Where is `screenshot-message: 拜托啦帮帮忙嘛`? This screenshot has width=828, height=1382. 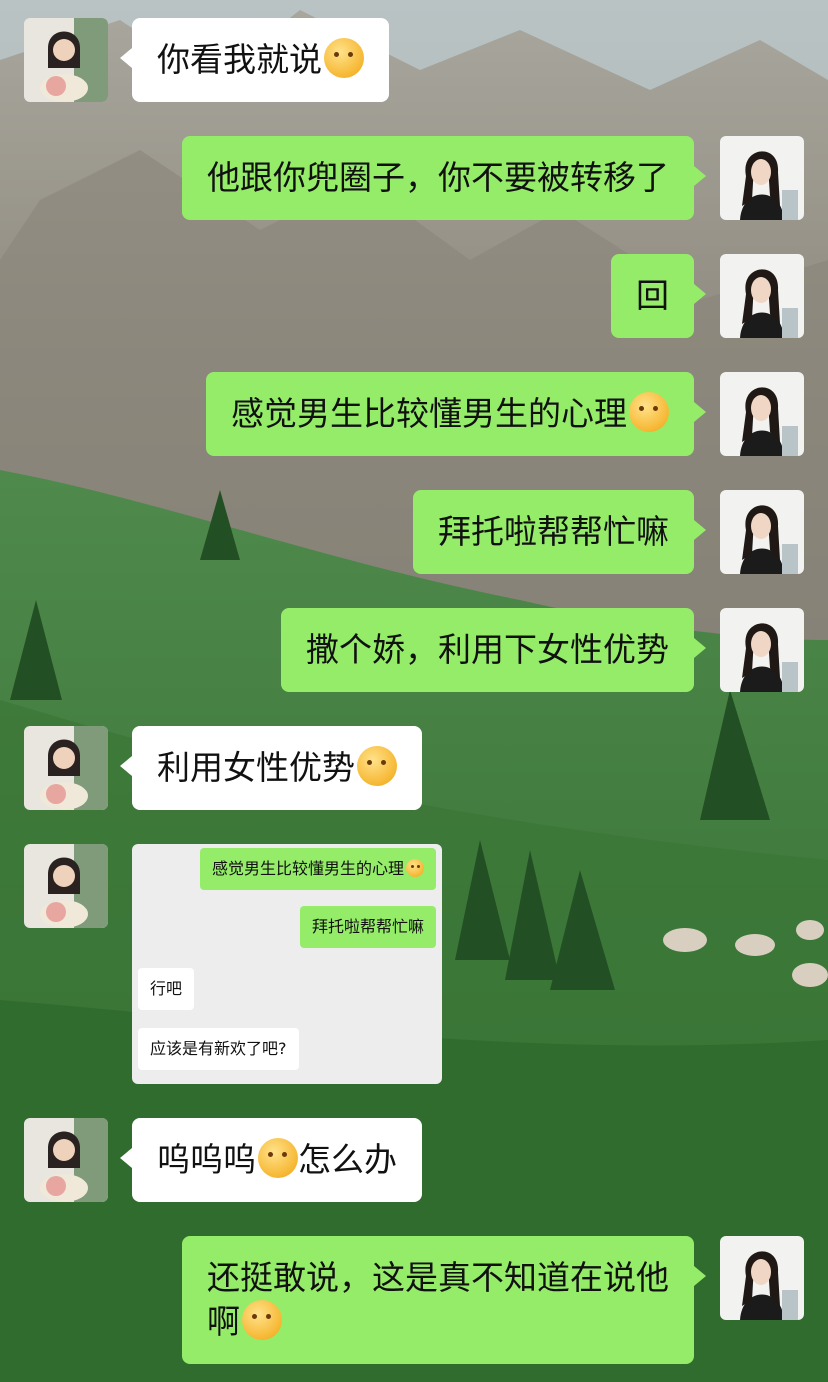 screenshot-message: 拜托啦帮帮忙嘛 is located at coordinates (367, 927).